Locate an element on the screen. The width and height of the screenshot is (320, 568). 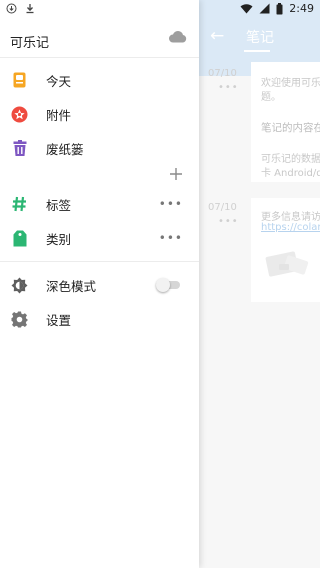
note-text: 可乐记的数据 is located at coordinates (290, 159).